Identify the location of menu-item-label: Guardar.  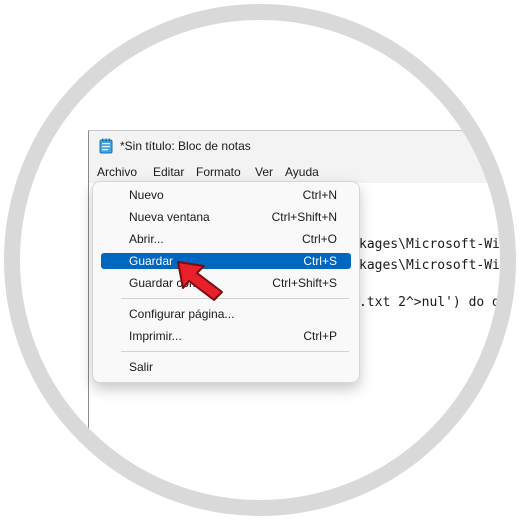
(151, 261).